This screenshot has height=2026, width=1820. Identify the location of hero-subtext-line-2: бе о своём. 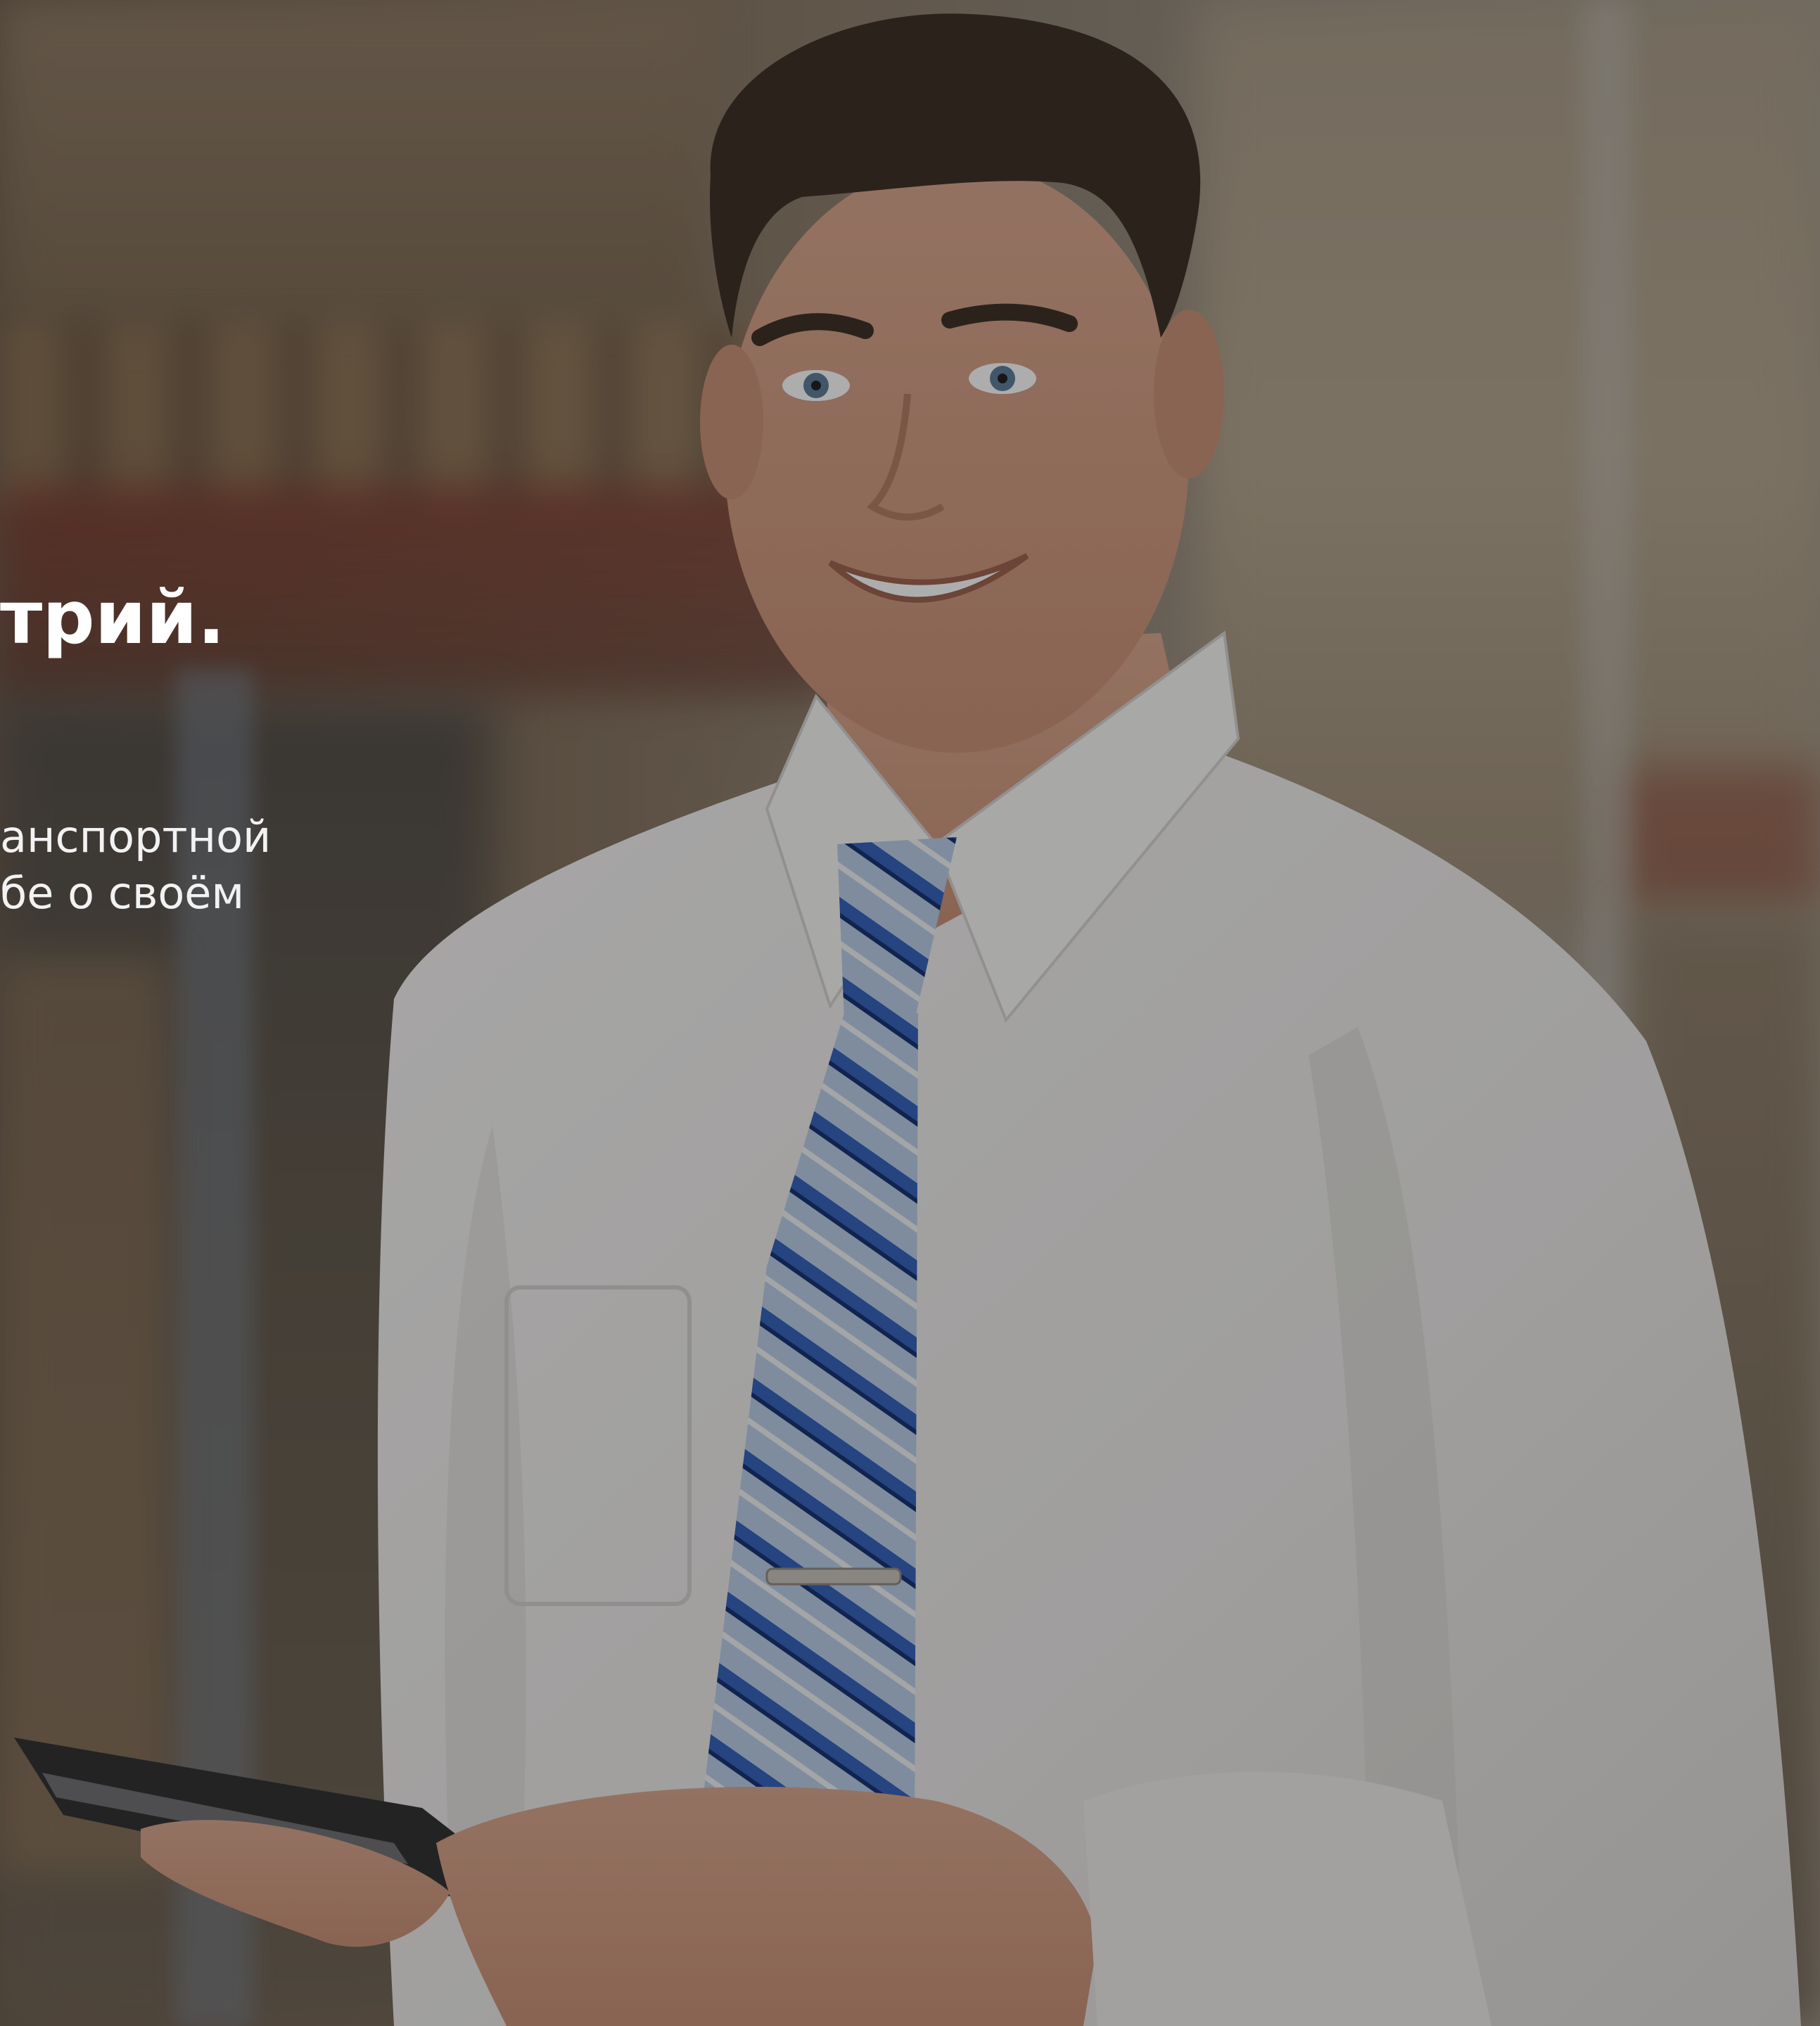
(123, 893).